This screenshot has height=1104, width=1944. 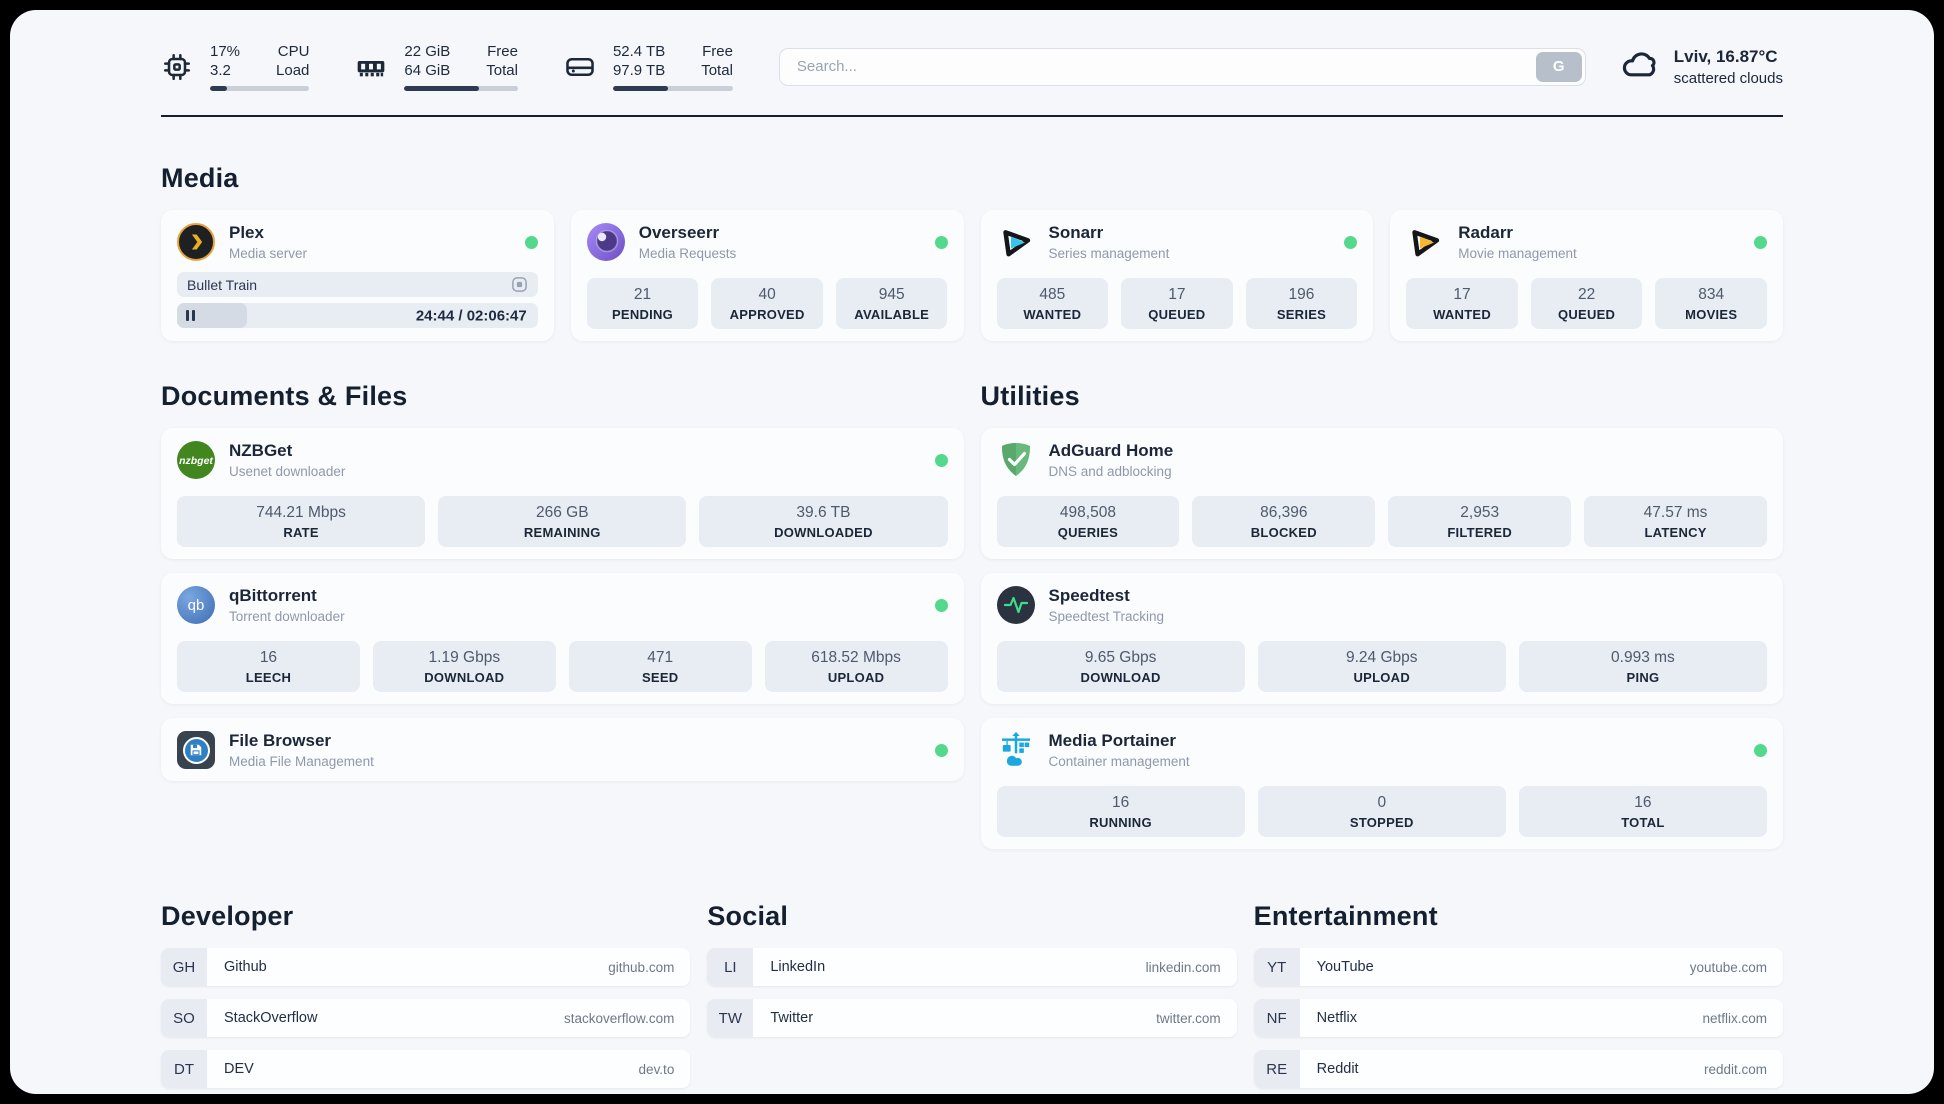 What do you see at coordinates (798, 967) in the screenshot?
I see `bookmark-name: LinkedIn` at bounding box center [798, 967].